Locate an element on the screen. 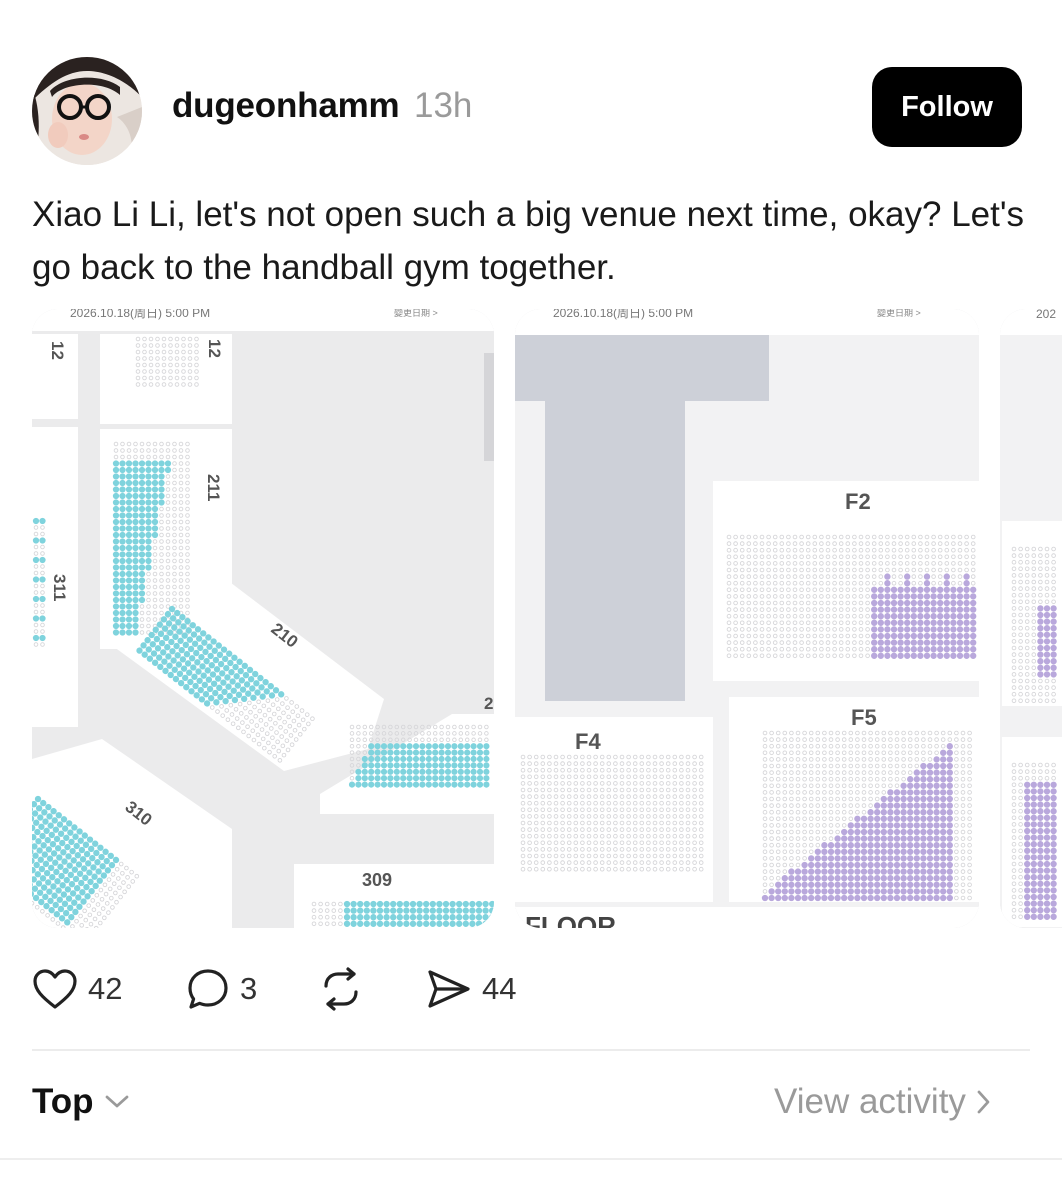  section-label-F4: F4 is located at coordinates (588, 741).